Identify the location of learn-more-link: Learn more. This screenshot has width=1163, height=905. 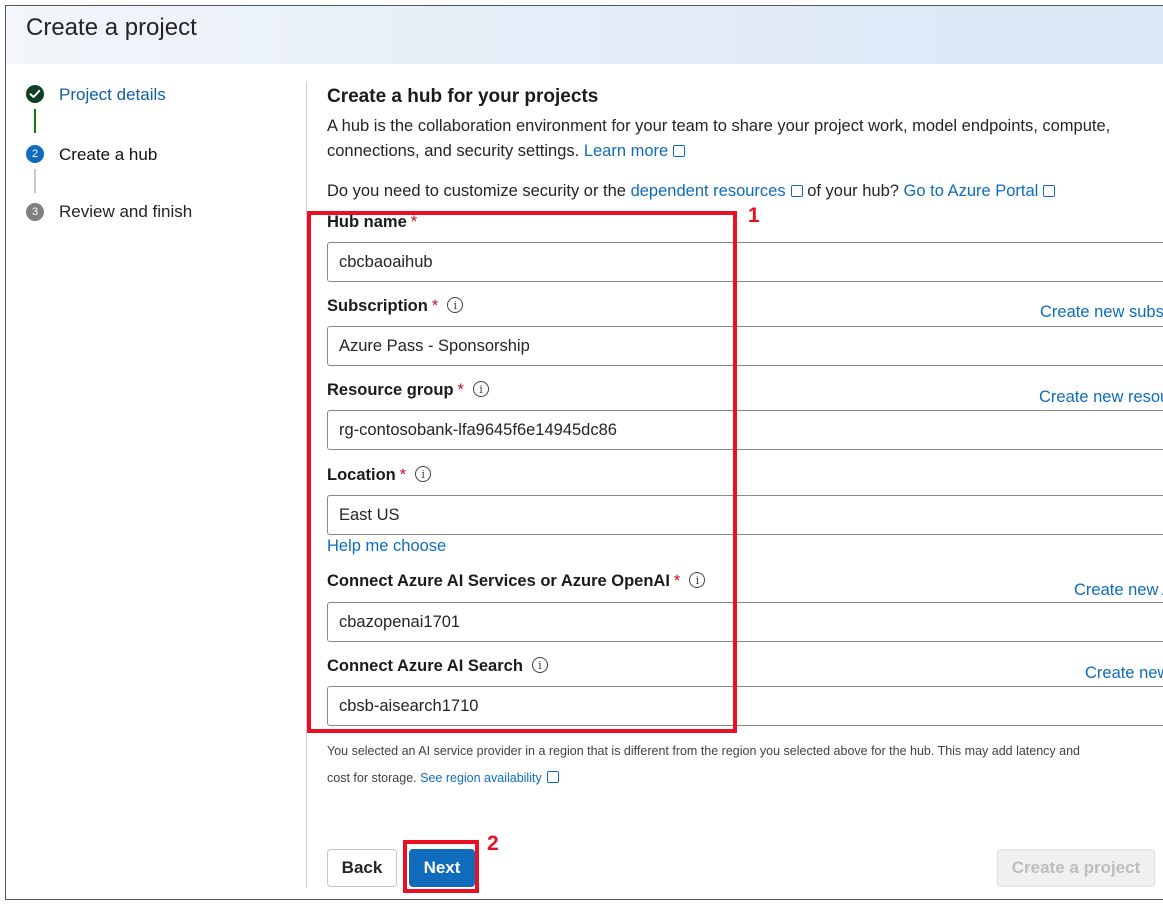
(634, 151).